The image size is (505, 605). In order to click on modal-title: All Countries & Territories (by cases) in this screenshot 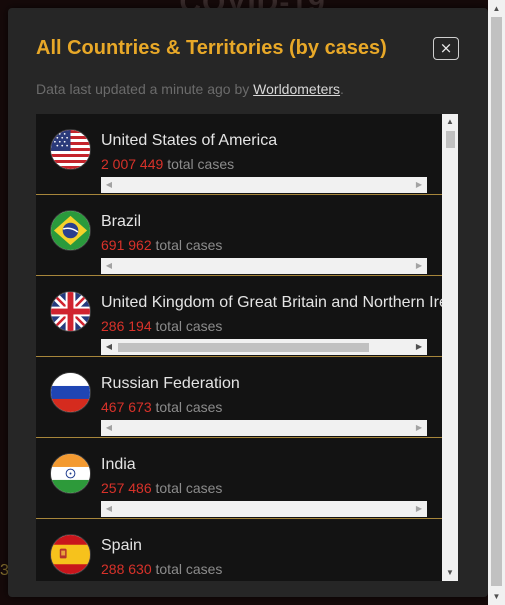, I will do `click(211, 48)`.